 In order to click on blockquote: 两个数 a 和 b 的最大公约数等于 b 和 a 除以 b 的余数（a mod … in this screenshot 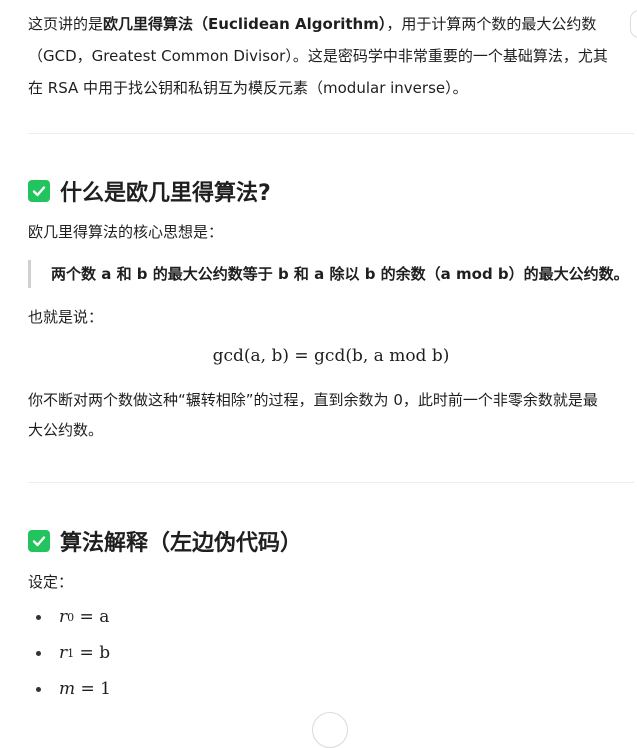, I will do `click(332, 274)`.